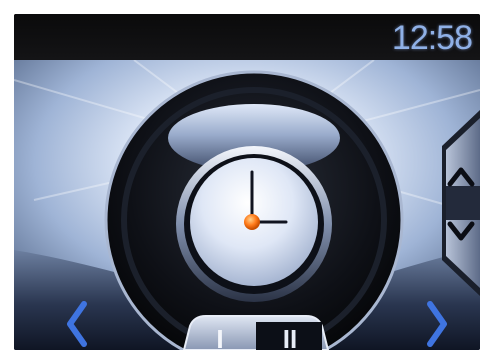 Image resolution: width=494 pixels, height=362 pixels. I want to click on clock-app-button, so click(253, 231).